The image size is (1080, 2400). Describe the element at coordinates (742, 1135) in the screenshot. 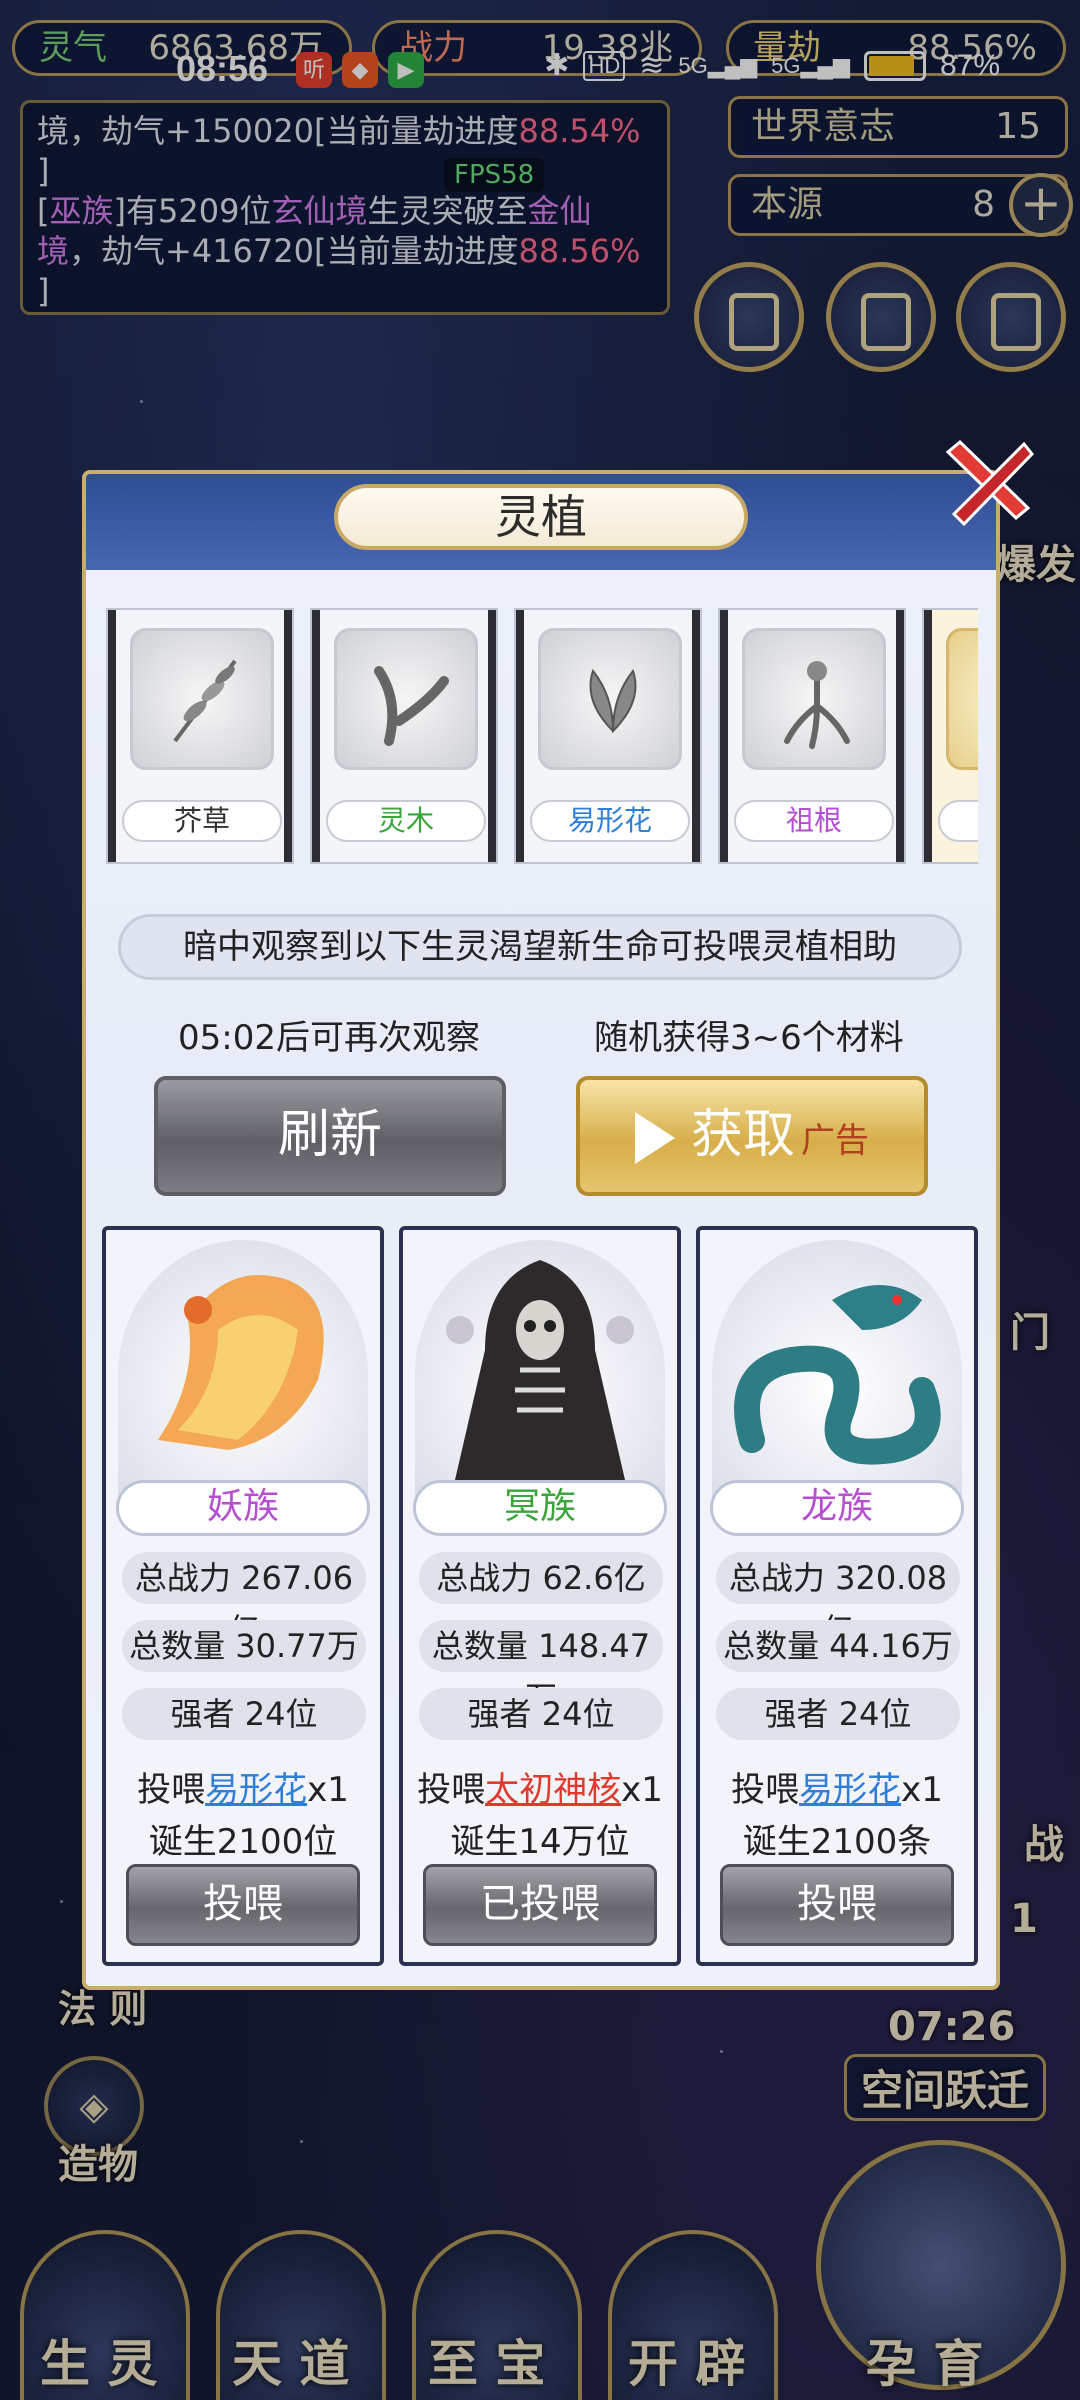

I see `get-label: 获取` at that location.